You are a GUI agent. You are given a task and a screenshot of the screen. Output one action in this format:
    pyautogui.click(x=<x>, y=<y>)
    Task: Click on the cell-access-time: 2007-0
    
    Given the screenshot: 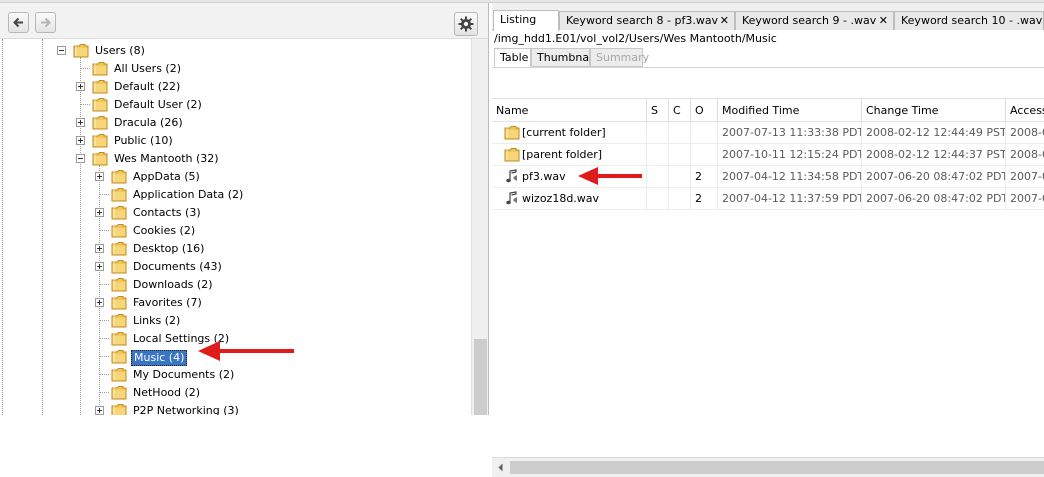 What is the action you would take?
    pyautogui.click(x=1027, y=176)
    